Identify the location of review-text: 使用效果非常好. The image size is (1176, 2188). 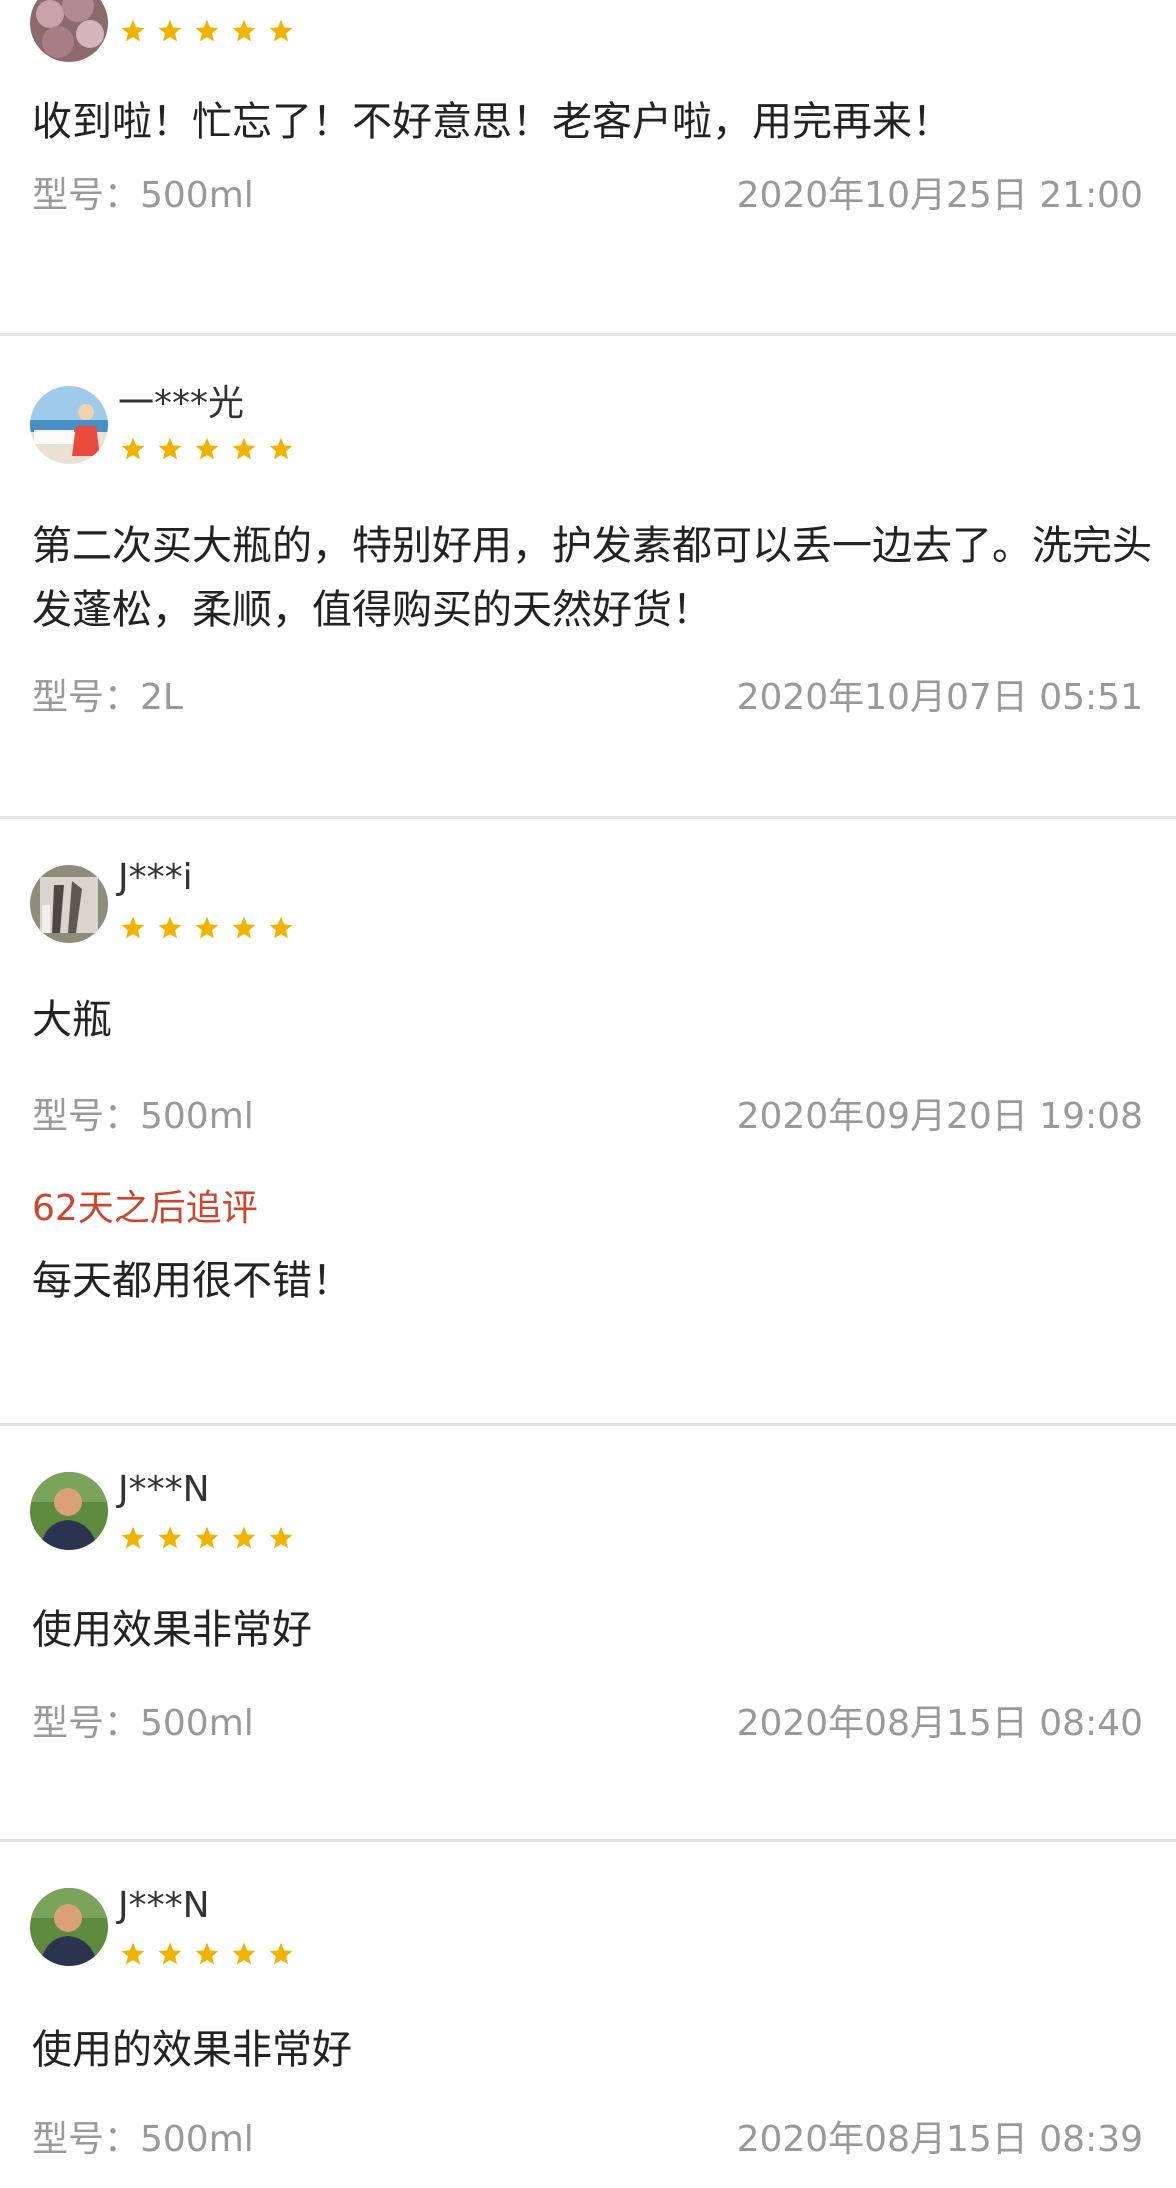
(172, 1630).